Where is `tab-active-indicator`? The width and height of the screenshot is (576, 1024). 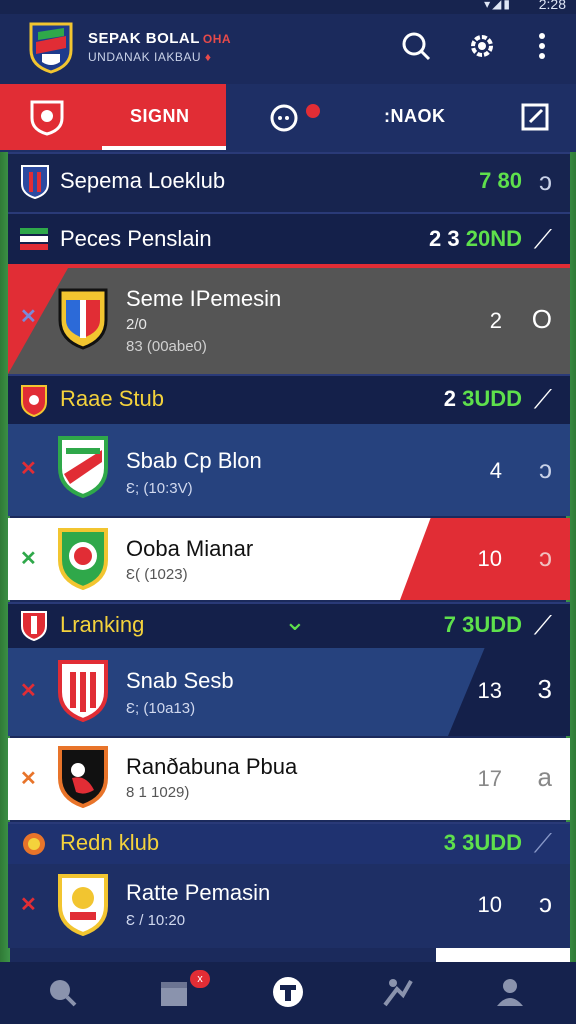
tab-active-indicator is located at coordinates (164, 148).